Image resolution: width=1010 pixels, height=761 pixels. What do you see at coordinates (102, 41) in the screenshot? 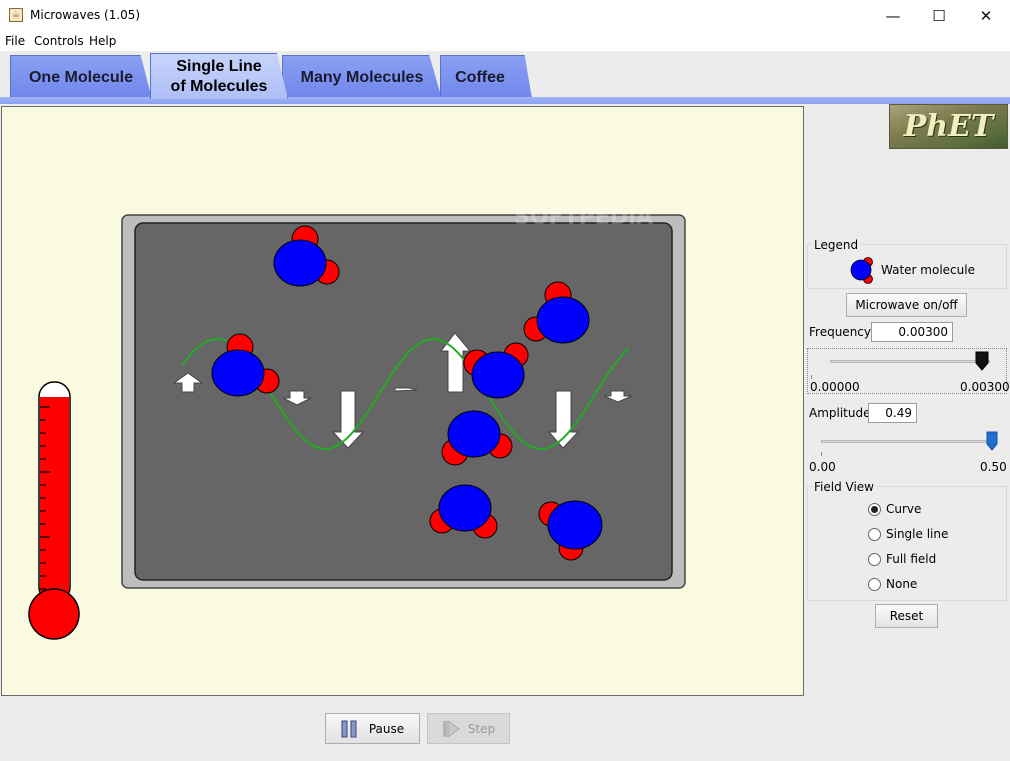
I see `menu-help: Help` at bounding box center [102, 41].